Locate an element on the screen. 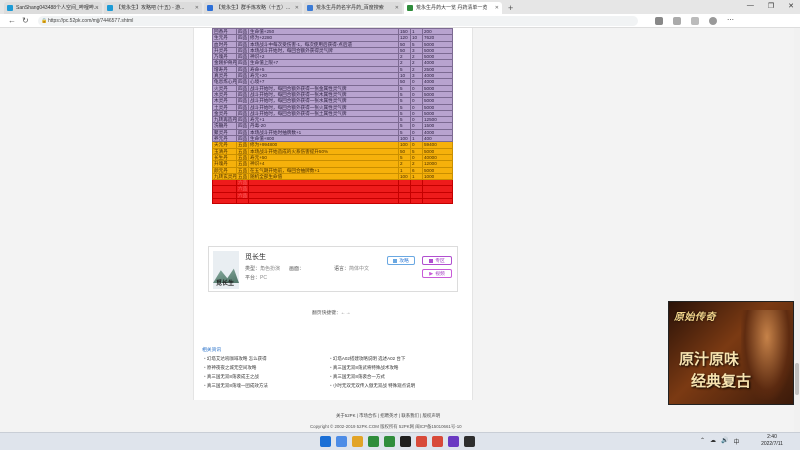 The height and width of the screenshot is (450, 800). related-news-link: 真三国无双8荡袭合一方式 is located at coordinates (372, 376).